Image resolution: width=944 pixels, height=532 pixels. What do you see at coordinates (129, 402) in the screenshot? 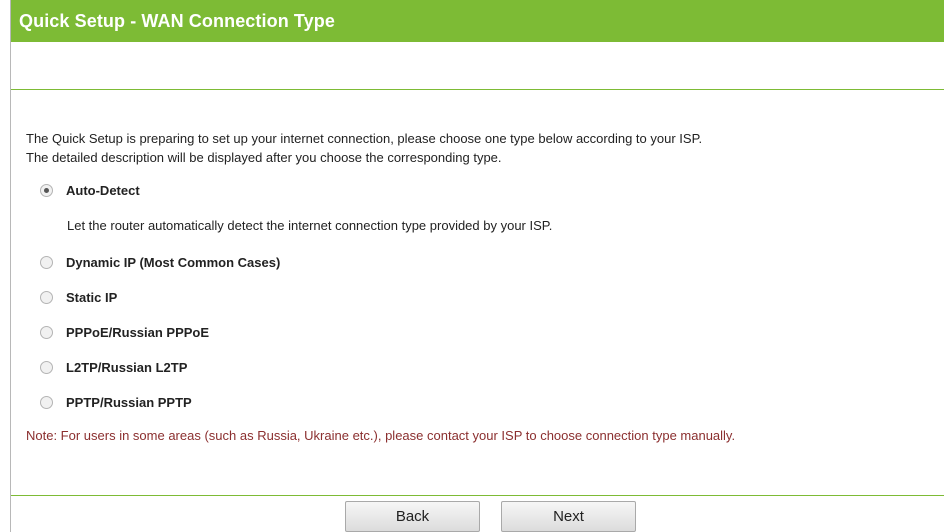
I see `option-label-pptp: PPTP/Russian PPTP` at bounding box center [129, 402].